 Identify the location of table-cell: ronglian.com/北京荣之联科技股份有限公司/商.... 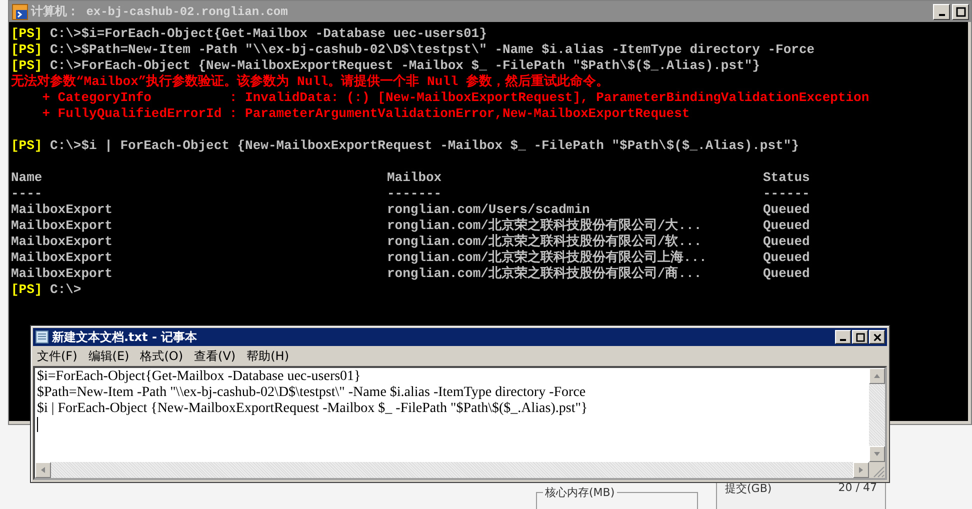
(544, 274).